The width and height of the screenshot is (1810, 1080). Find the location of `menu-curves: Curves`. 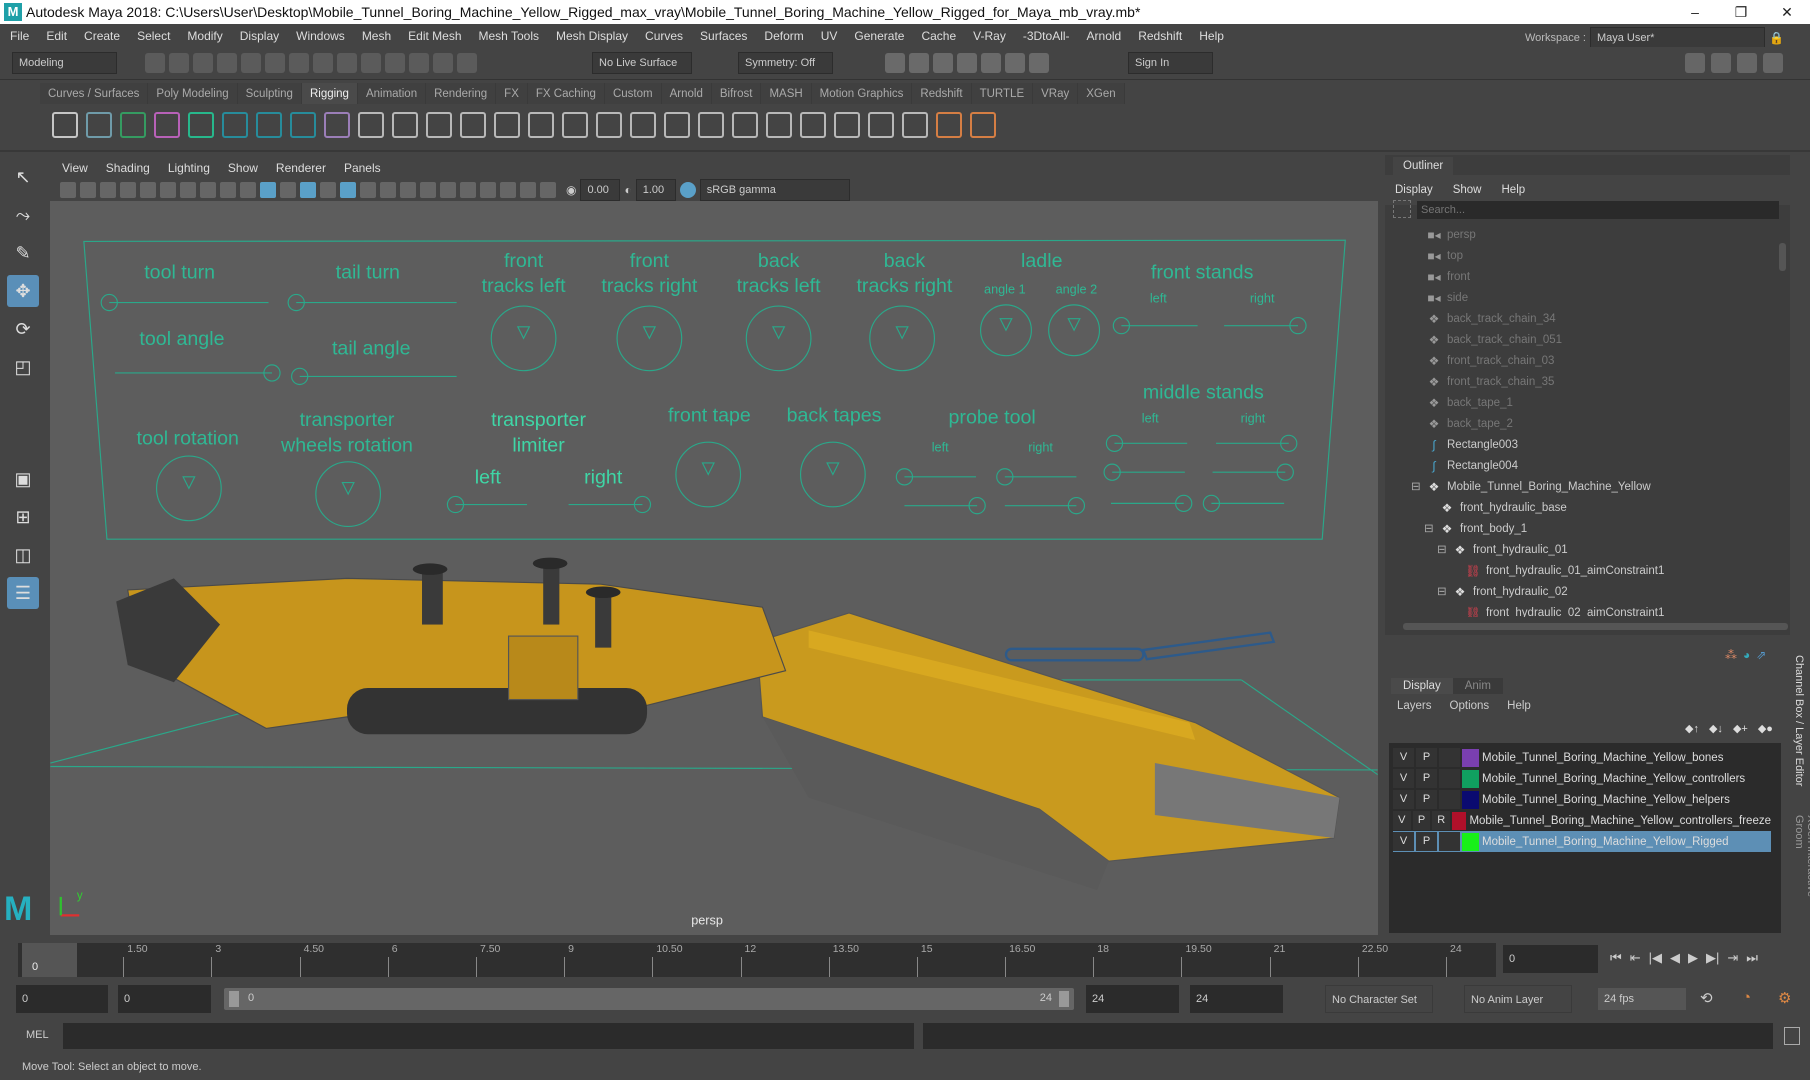

menu-curves: Curves is located at coordinates (664, 36).